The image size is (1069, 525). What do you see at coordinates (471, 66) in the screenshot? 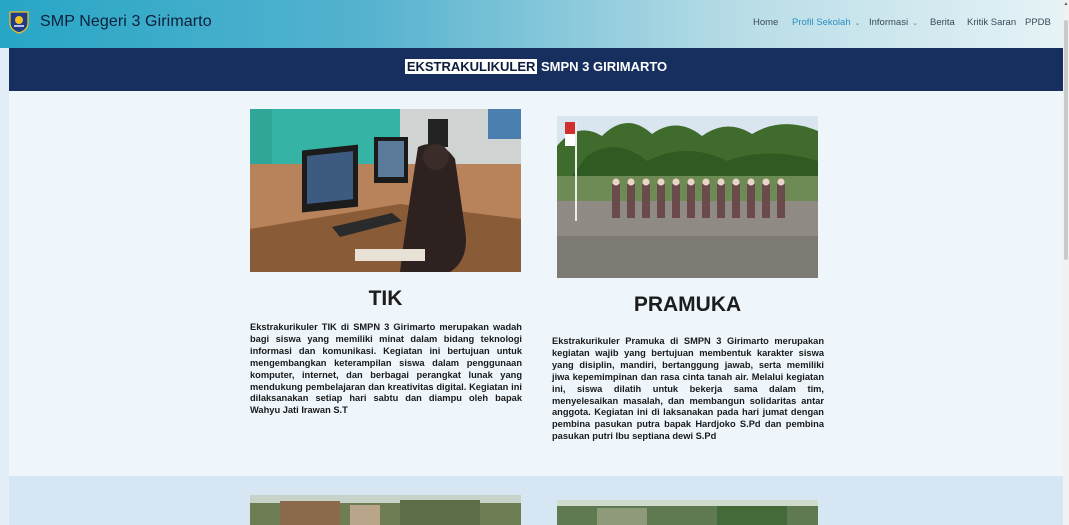
I see `page-title-highlight: EKSTRAKULIKULER` at bounding box center [471, 66].